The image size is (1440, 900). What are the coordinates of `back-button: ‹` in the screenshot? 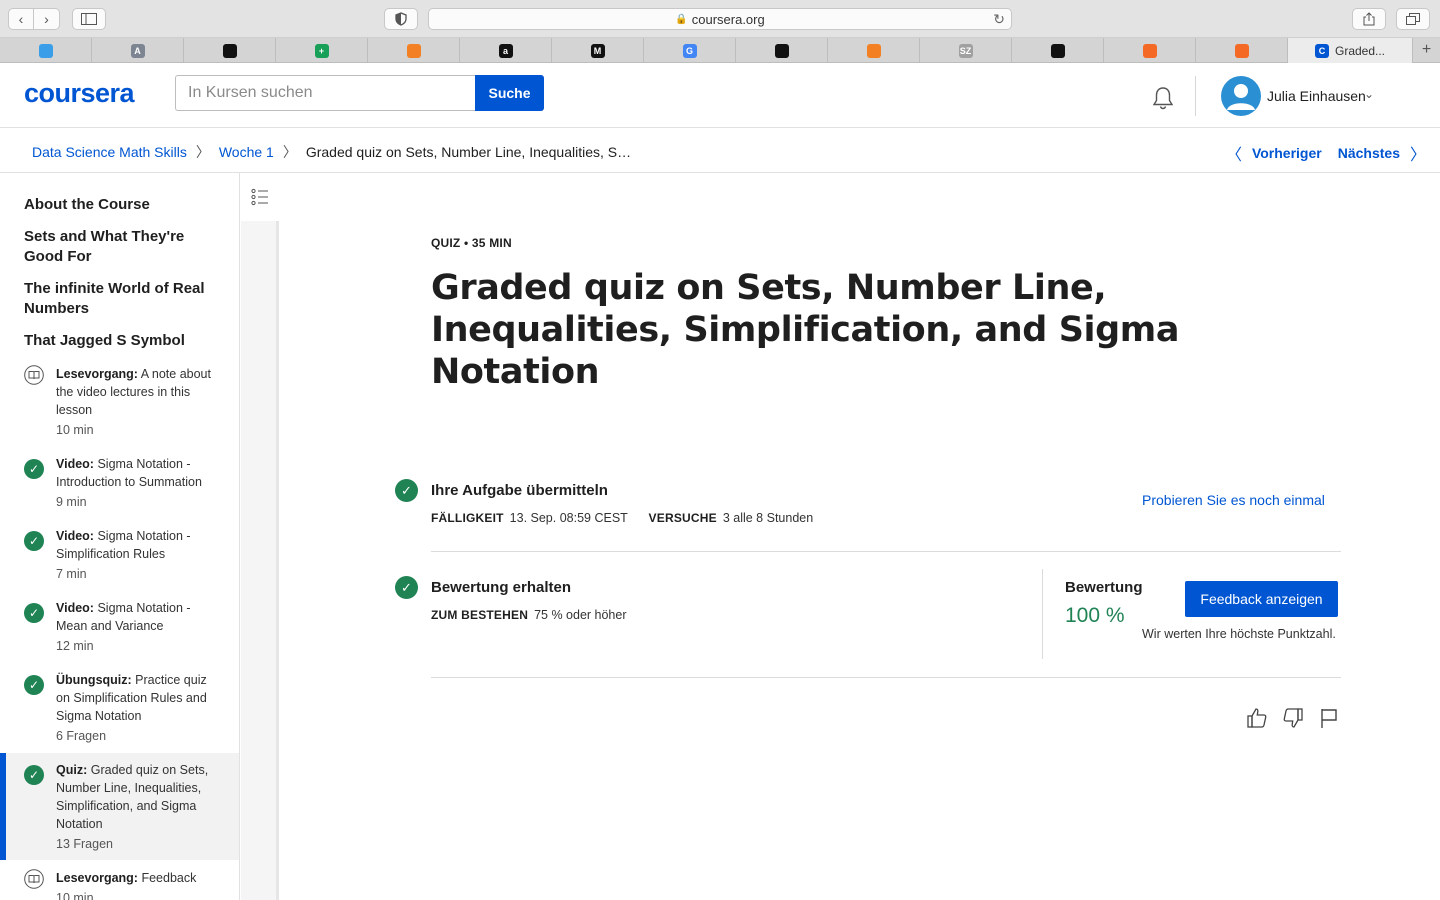 It's located at (21, 19).